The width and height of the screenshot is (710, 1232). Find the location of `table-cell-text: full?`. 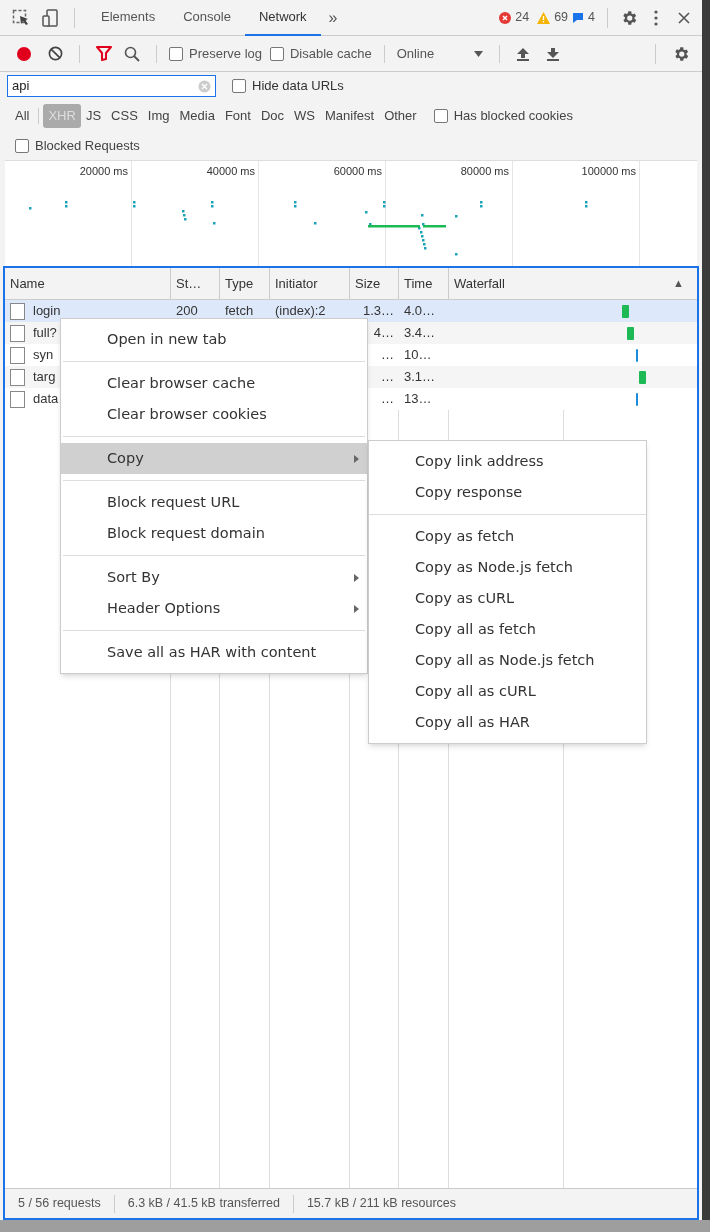

table-cell-text: full? is located at coordinates (45, 333).